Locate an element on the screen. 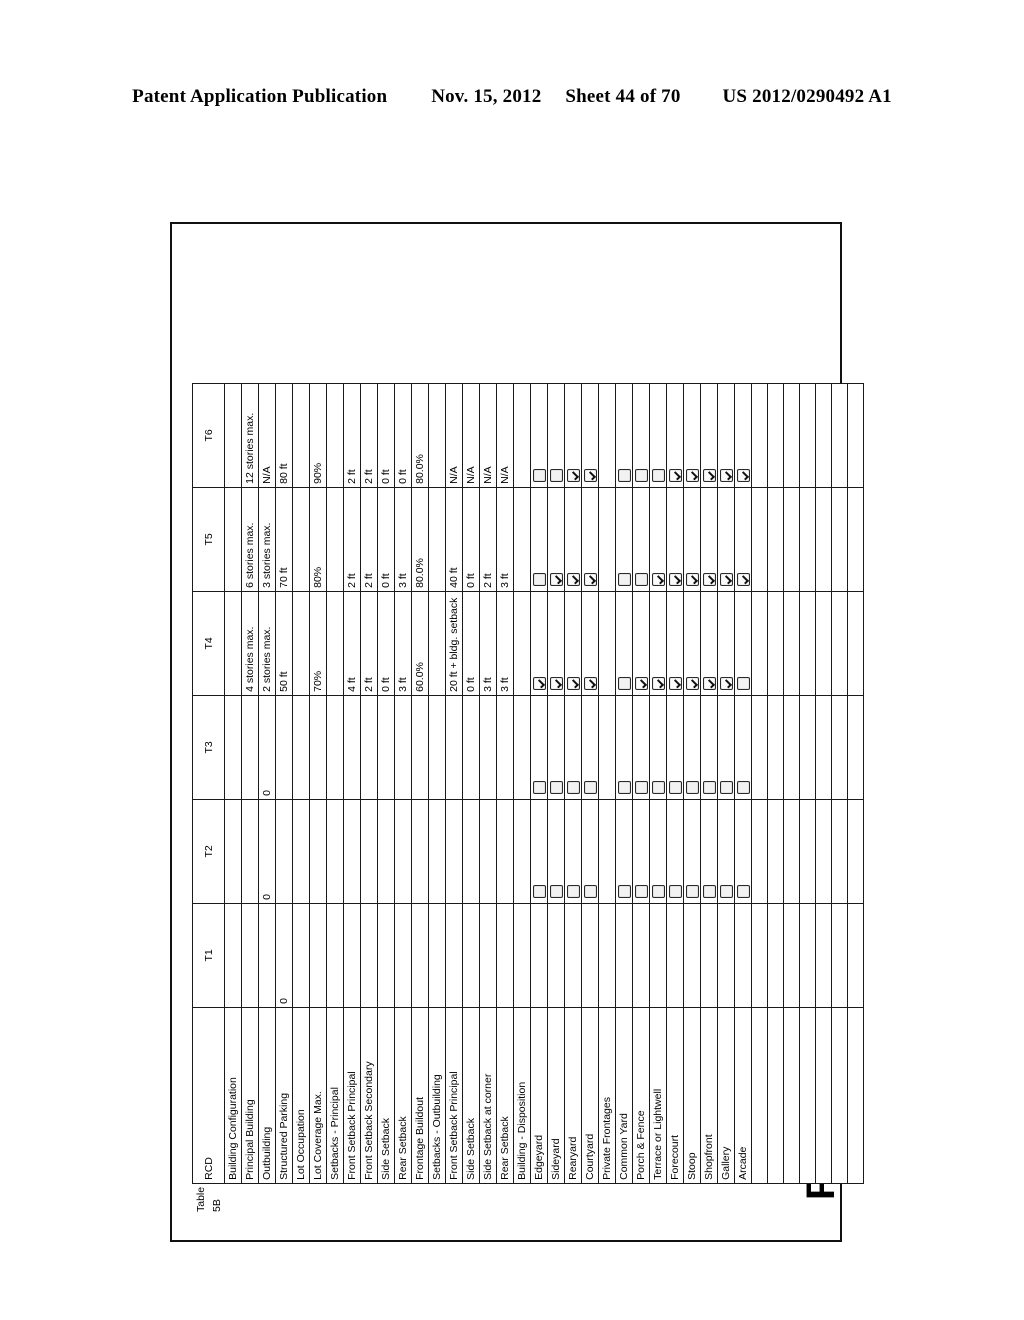 The height and width of the screenshot is (1320, 1024). publication-label: Patent Application Publication is located at coordinates (260, 96).